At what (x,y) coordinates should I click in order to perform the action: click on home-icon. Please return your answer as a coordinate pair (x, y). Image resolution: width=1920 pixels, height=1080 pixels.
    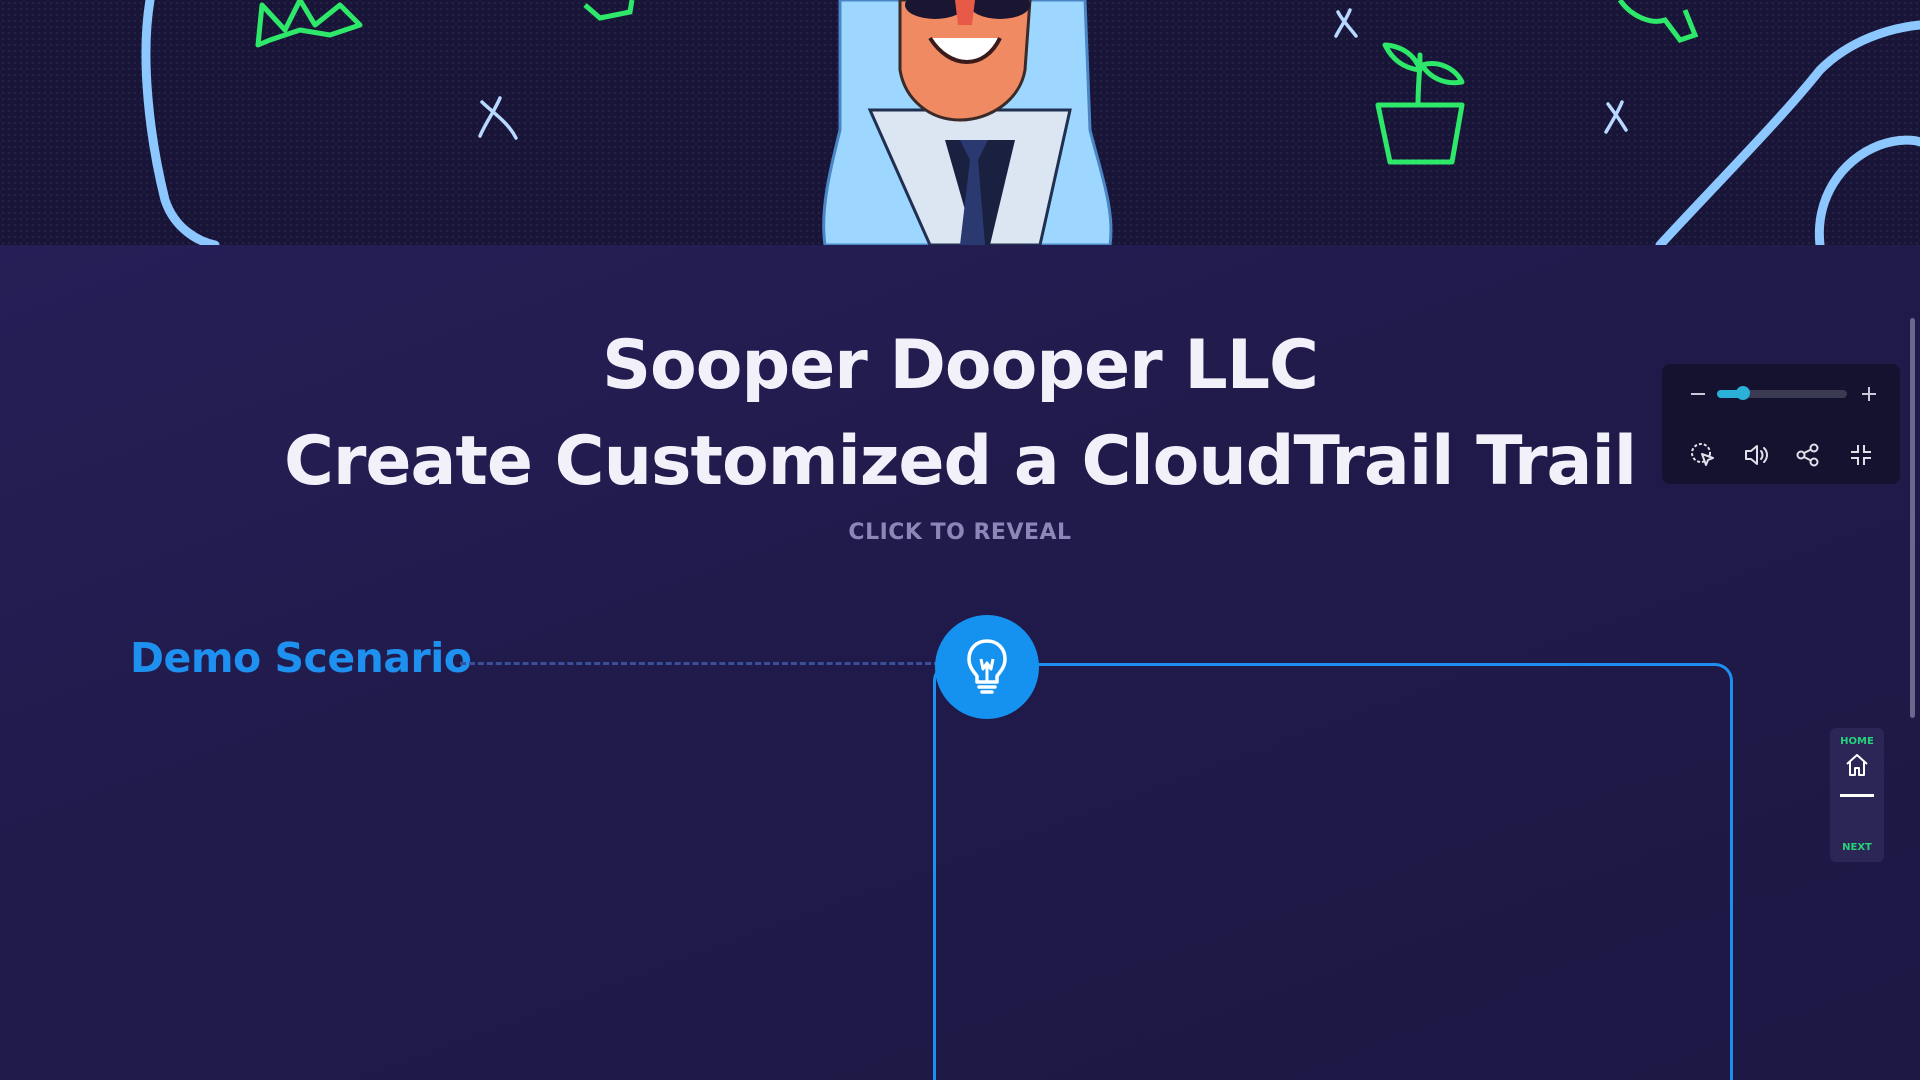
    Looking at the image, I should click on (1857, 765).